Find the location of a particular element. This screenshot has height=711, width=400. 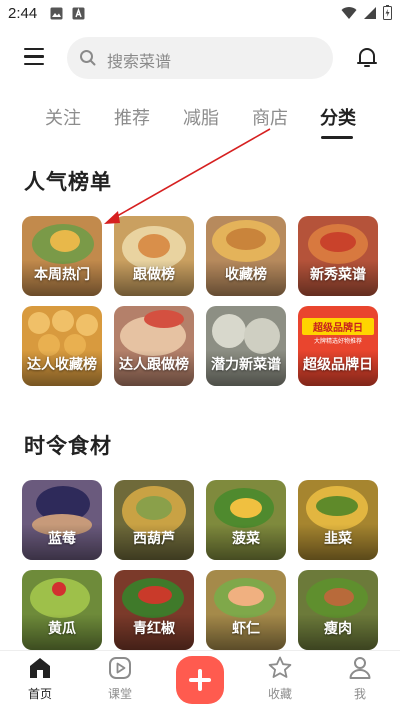

seasonal-tile: 青红椒 is located at coordinates (154, 610).